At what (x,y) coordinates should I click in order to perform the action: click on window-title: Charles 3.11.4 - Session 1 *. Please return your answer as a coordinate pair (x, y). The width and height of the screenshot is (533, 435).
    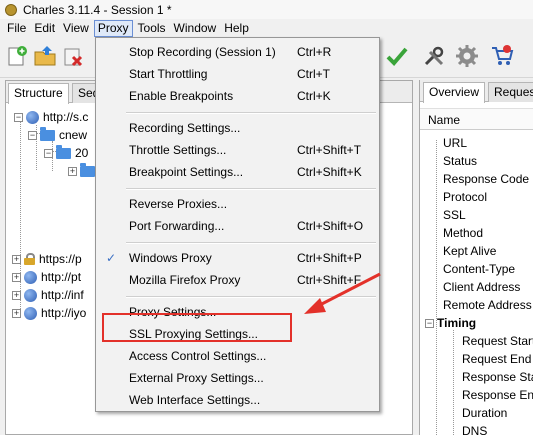
    Looking at the image, I should click on (97, 9).